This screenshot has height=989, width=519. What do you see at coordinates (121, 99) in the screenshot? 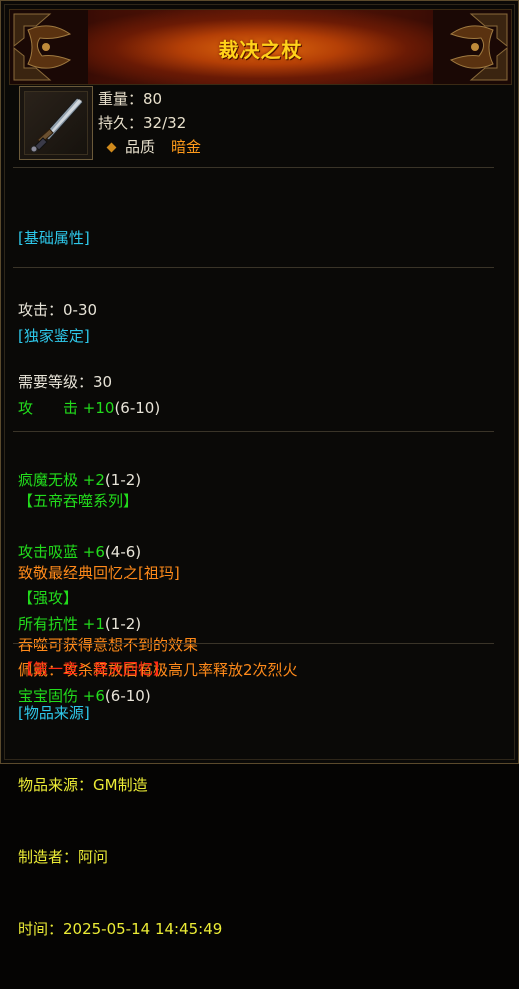
I see `weight-label: 重量：` at bounding box center [121, 99].